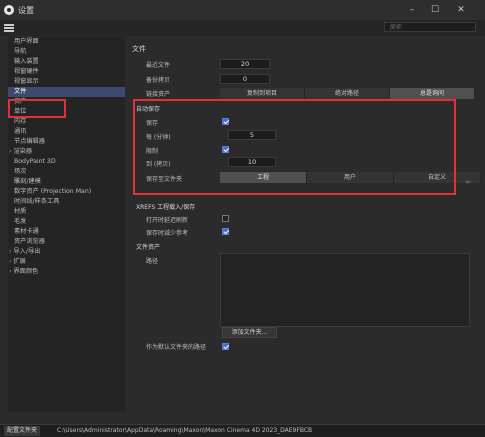 Image resolution: width=485 pixels, height=437 pixels. I want to click on link-assets-segmented: 复制到项目 绝对路径 总是询问, so click(347, 93).